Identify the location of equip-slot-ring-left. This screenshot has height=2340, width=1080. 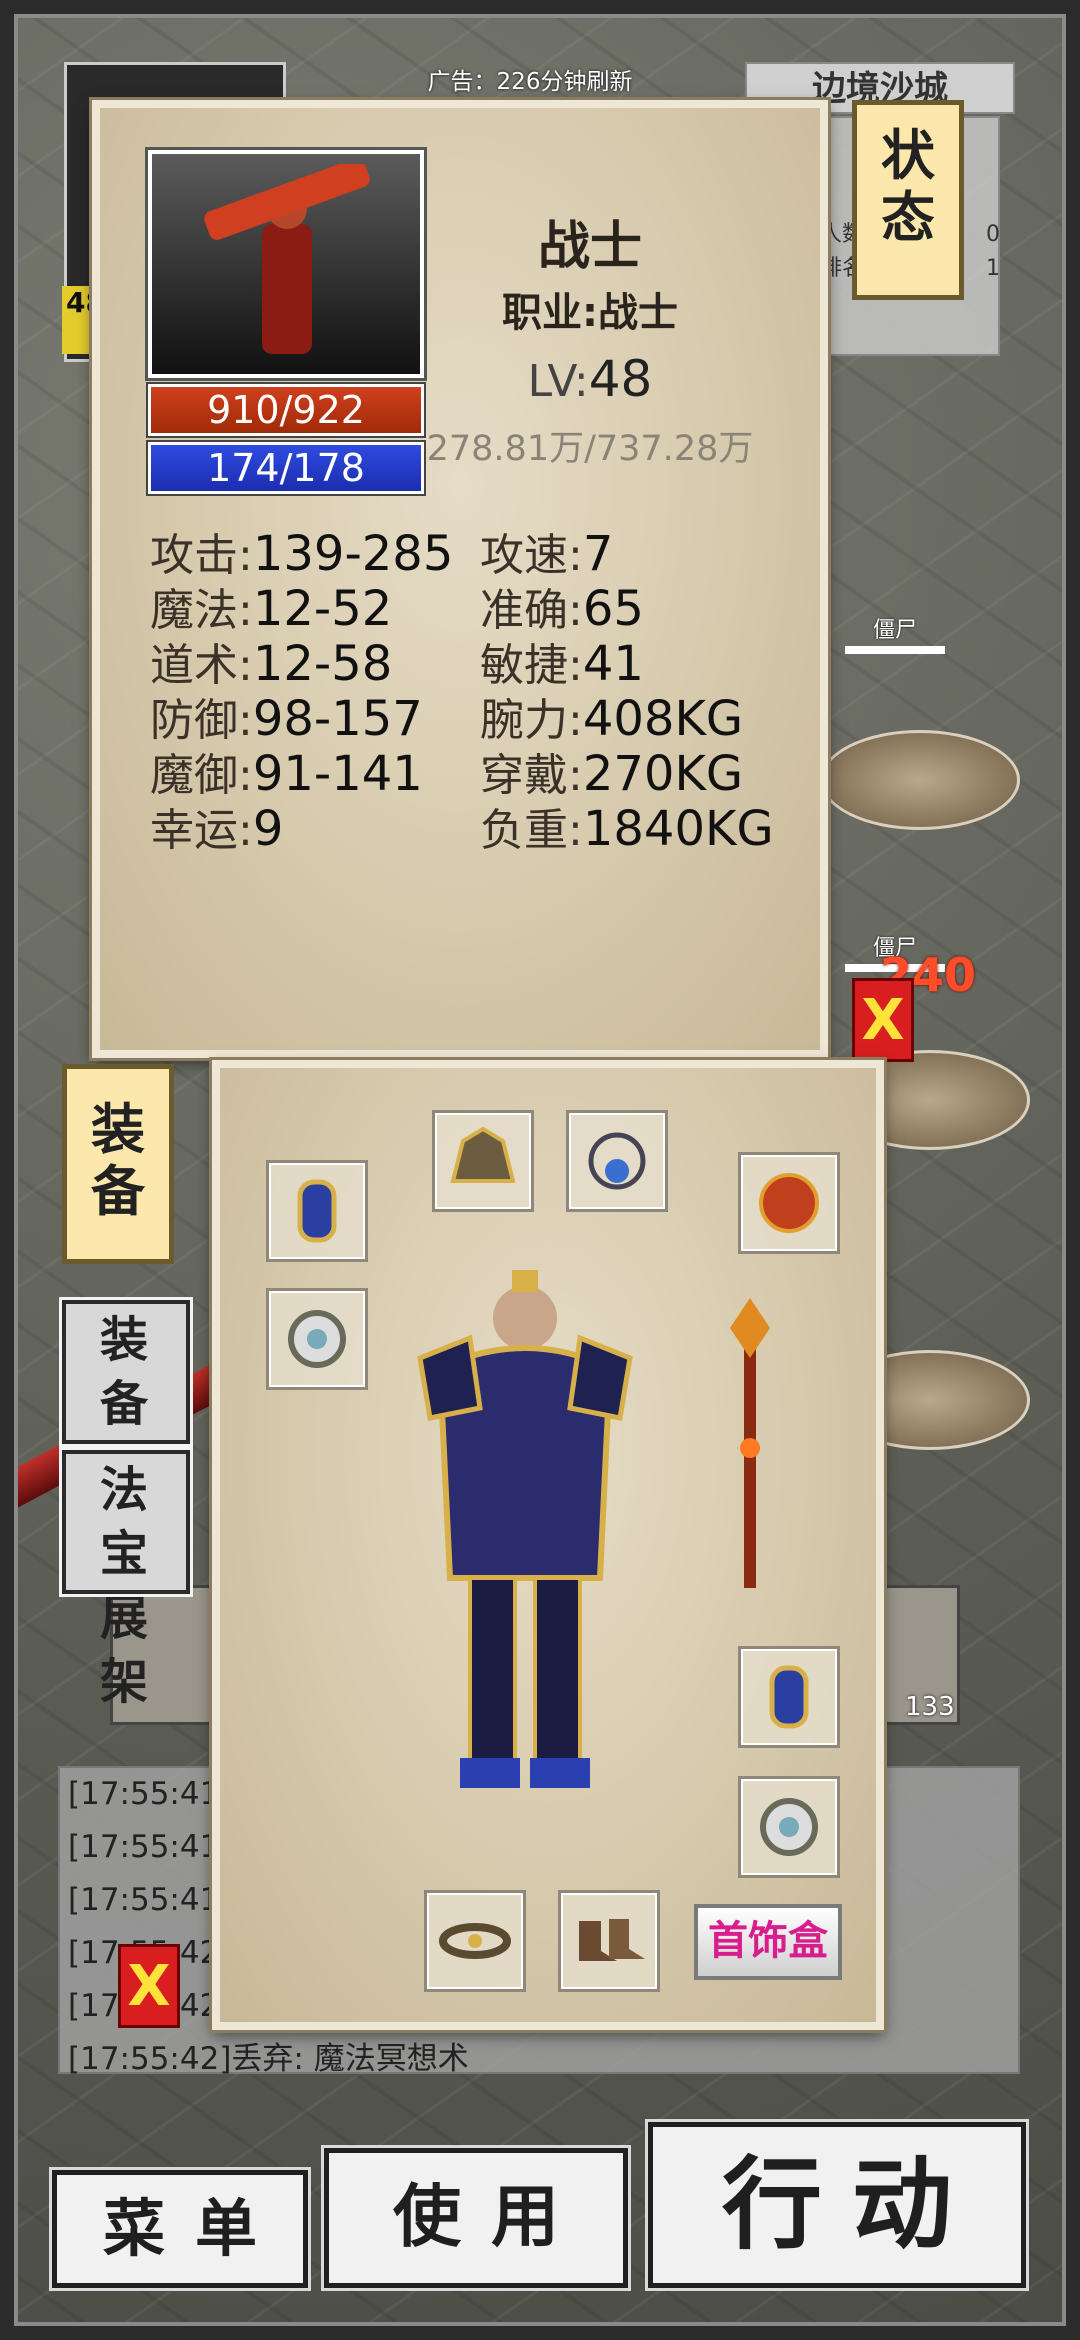
(317, 1339).